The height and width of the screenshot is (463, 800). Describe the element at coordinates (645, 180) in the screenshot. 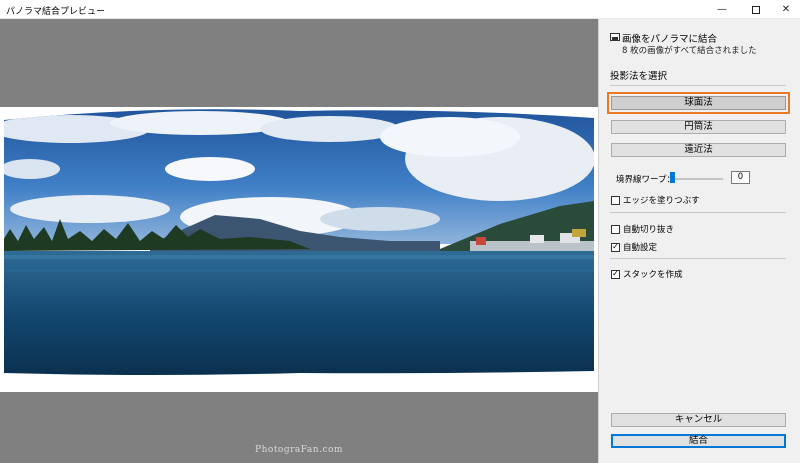

I see `boundary-warp-label: 境界線ワープ：` at that location.